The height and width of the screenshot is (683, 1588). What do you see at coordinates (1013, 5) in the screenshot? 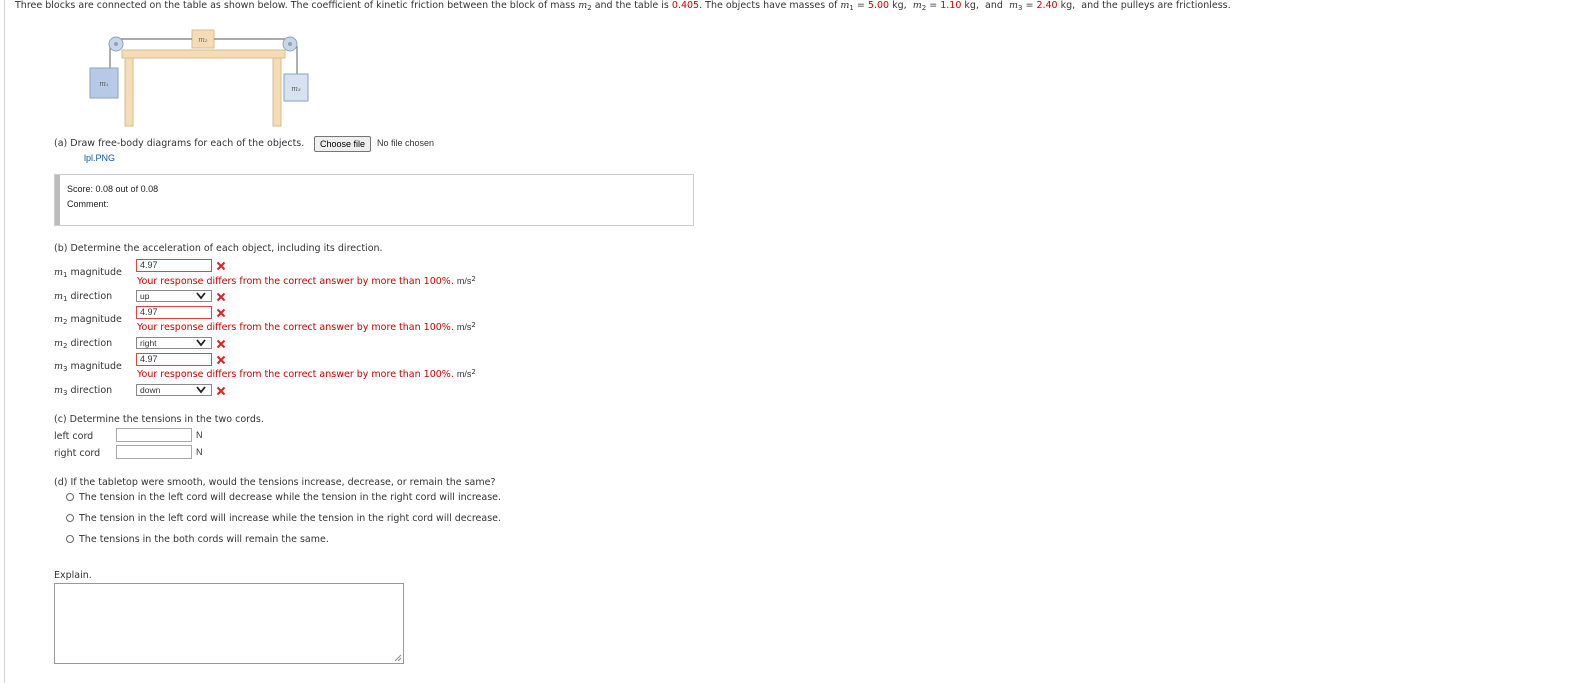
I see `m3-label: m` at bounding box center [1013, 5].